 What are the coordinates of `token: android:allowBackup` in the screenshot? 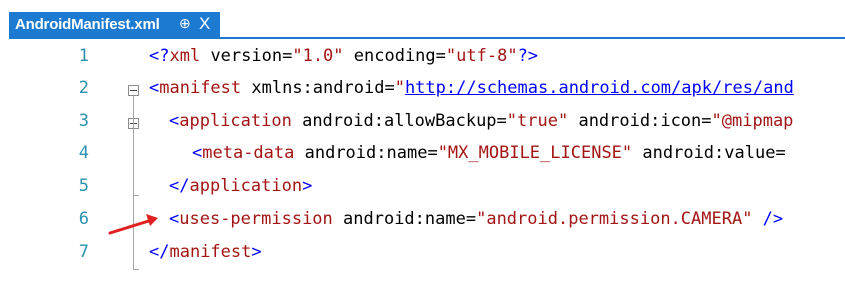 It's located at (394, 121).